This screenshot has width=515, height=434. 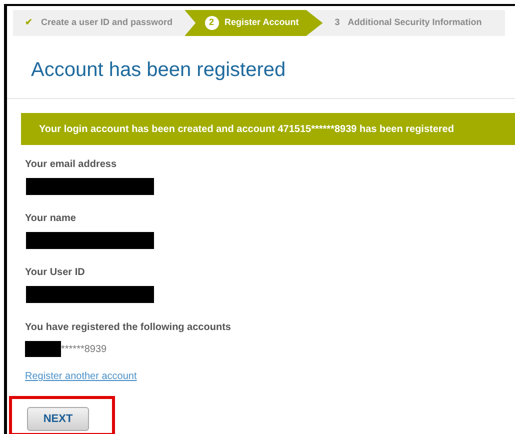 I want to click on next-button: NEXT, so click(x=58, y=419).